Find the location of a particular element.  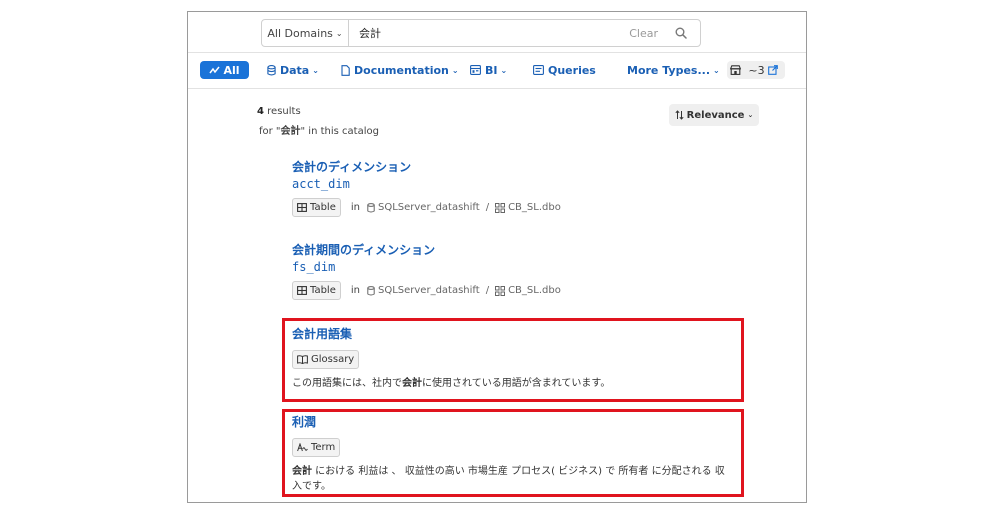

result-title: 利潤 is located at coordinates (512, 421).